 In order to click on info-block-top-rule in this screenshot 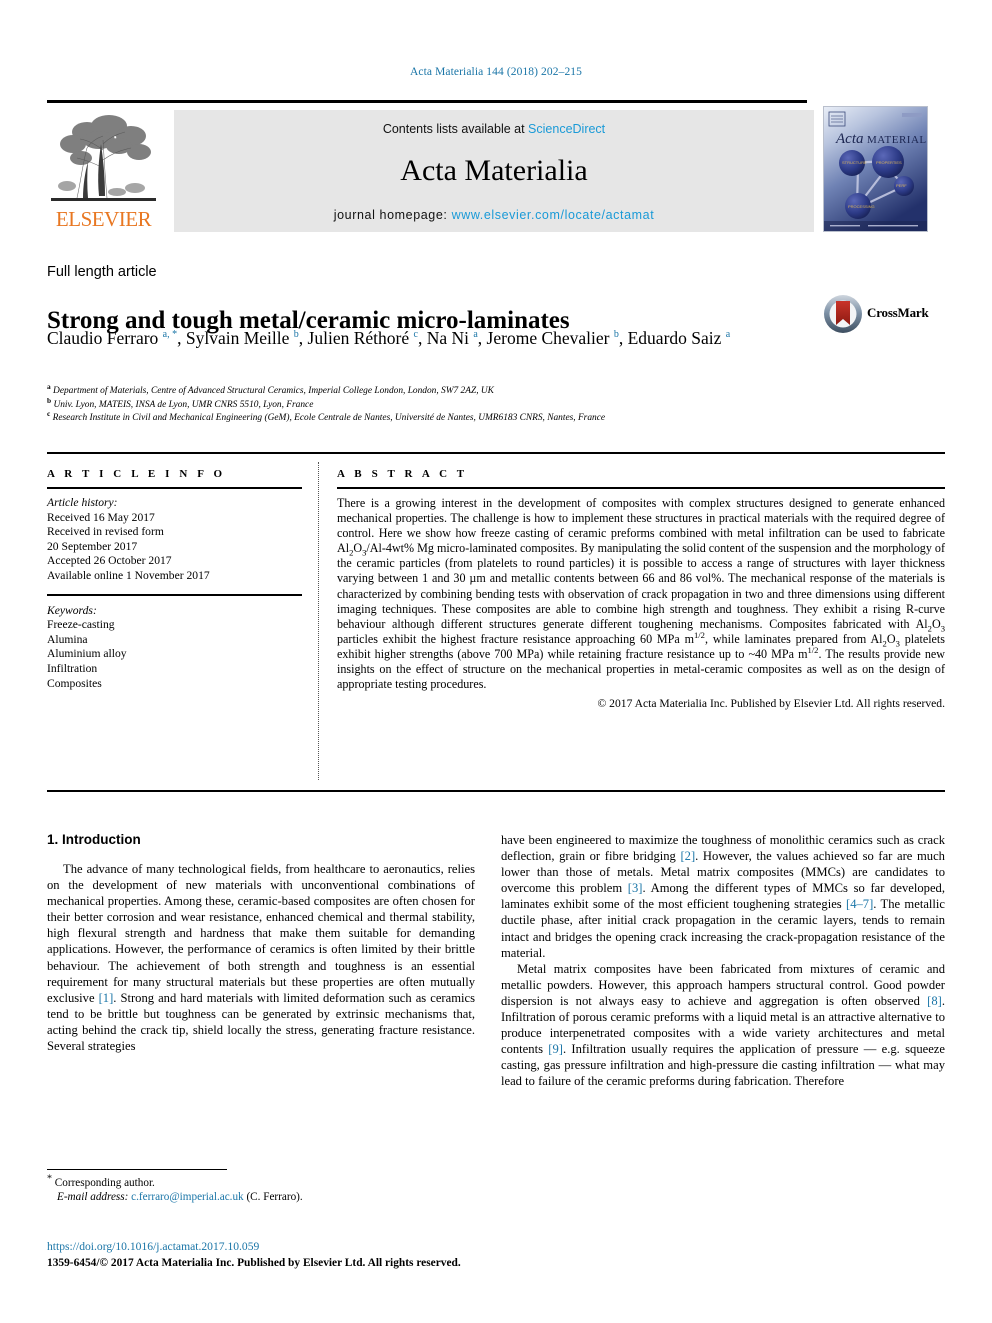, I will do `click(496, 453)`.